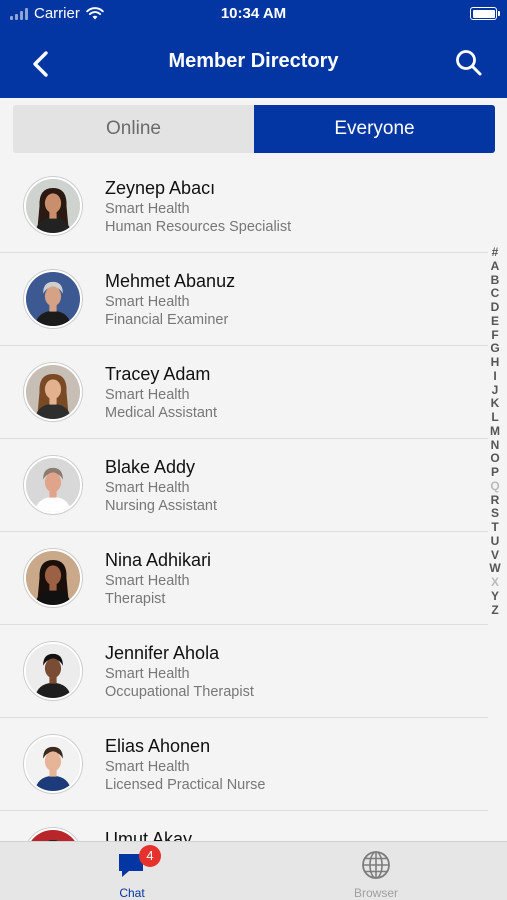 This screenshot has width=507, height=900. Describe the element at coordinates (495, 555) in the screenshot. I see `index-letter: V` at that location.